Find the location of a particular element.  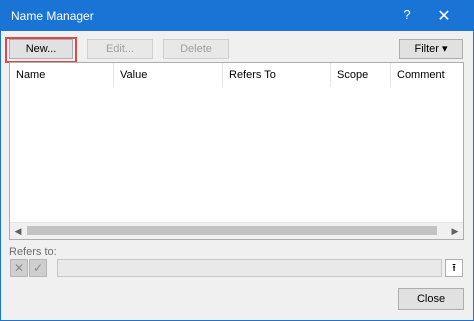

column-header-value: Value is located at coordinates (168, 75).